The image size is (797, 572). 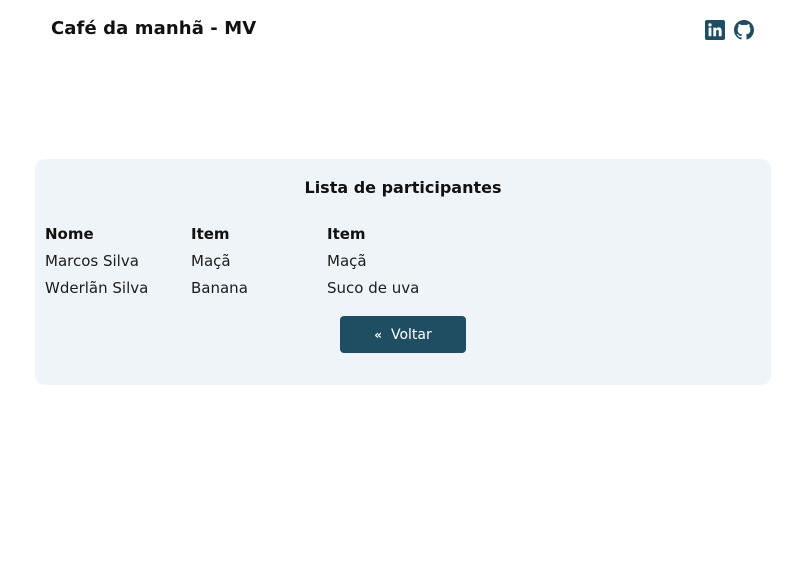 I want to click on linkedin-link, so click(x=715, y=30).